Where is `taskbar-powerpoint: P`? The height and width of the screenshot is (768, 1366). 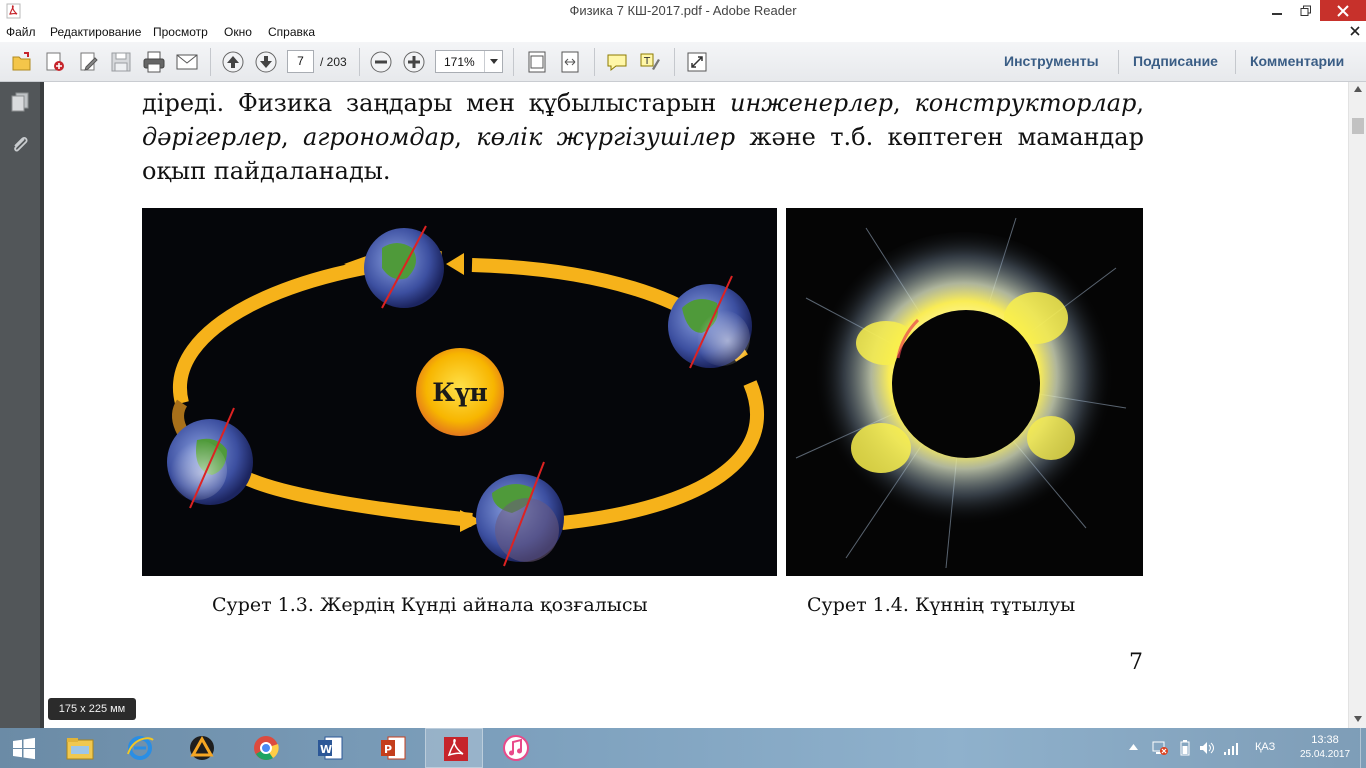 taskbar-powerpoint: P is located at coordinates (392, 748).